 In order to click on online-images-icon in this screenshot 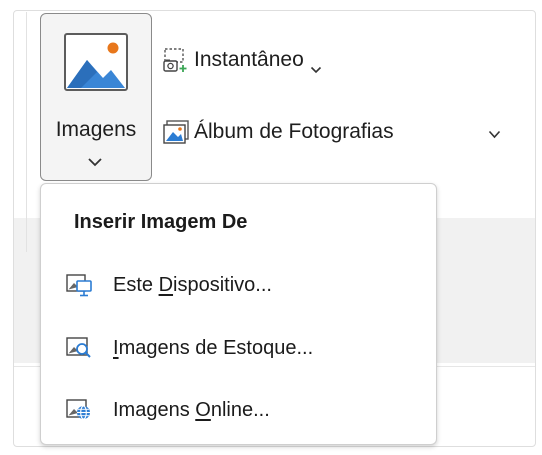, I will do `click(79, 410)`.